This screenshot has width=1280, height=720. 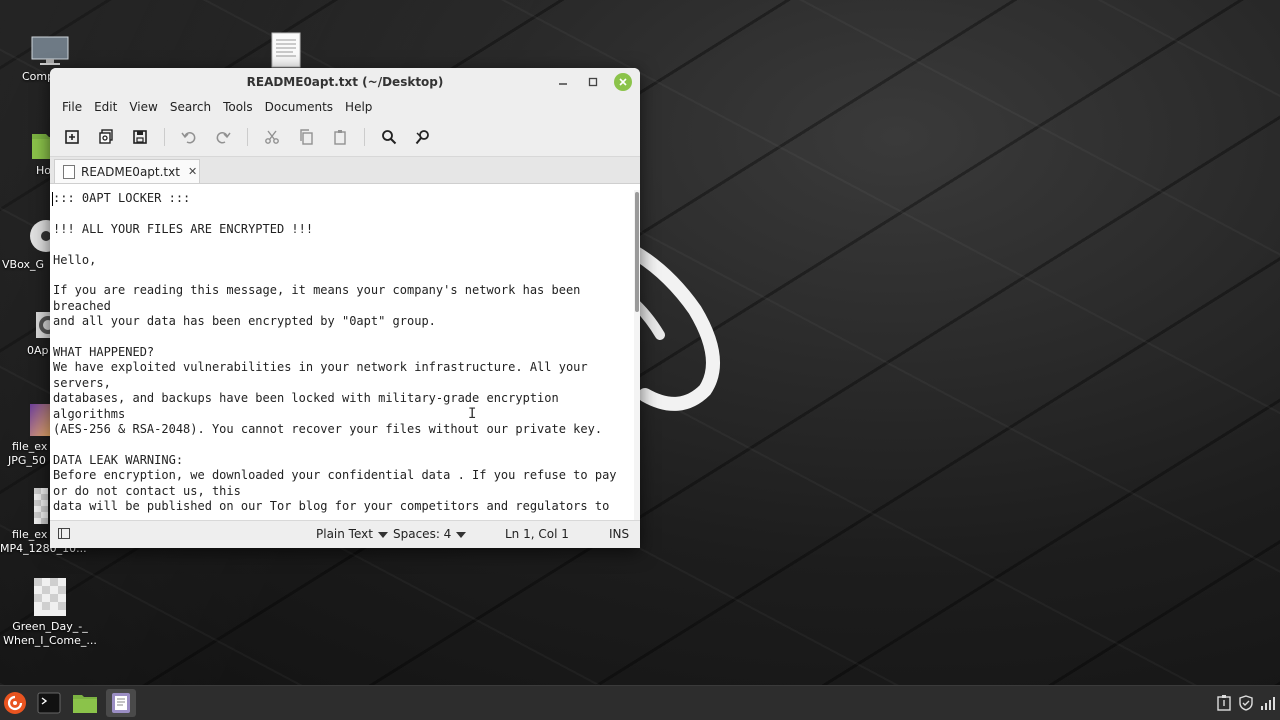 What do you see at coordinates (422, 534) in the screenshot?
I see `spaces-label: Spaces: 4` at bounding box center [422, 534].